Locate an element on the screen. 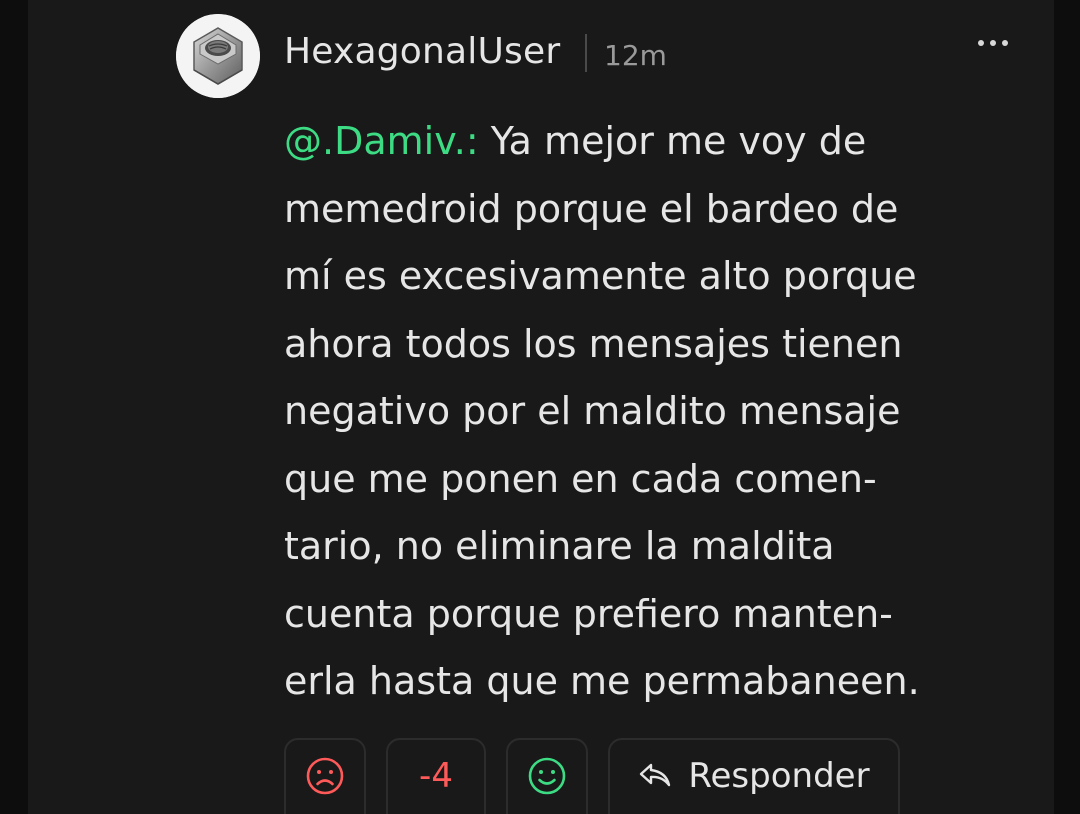 The width and height of the screenshot is (1080, 814). comment-line: mí es excesivamente alto porque is located at coordinates (600, 276).